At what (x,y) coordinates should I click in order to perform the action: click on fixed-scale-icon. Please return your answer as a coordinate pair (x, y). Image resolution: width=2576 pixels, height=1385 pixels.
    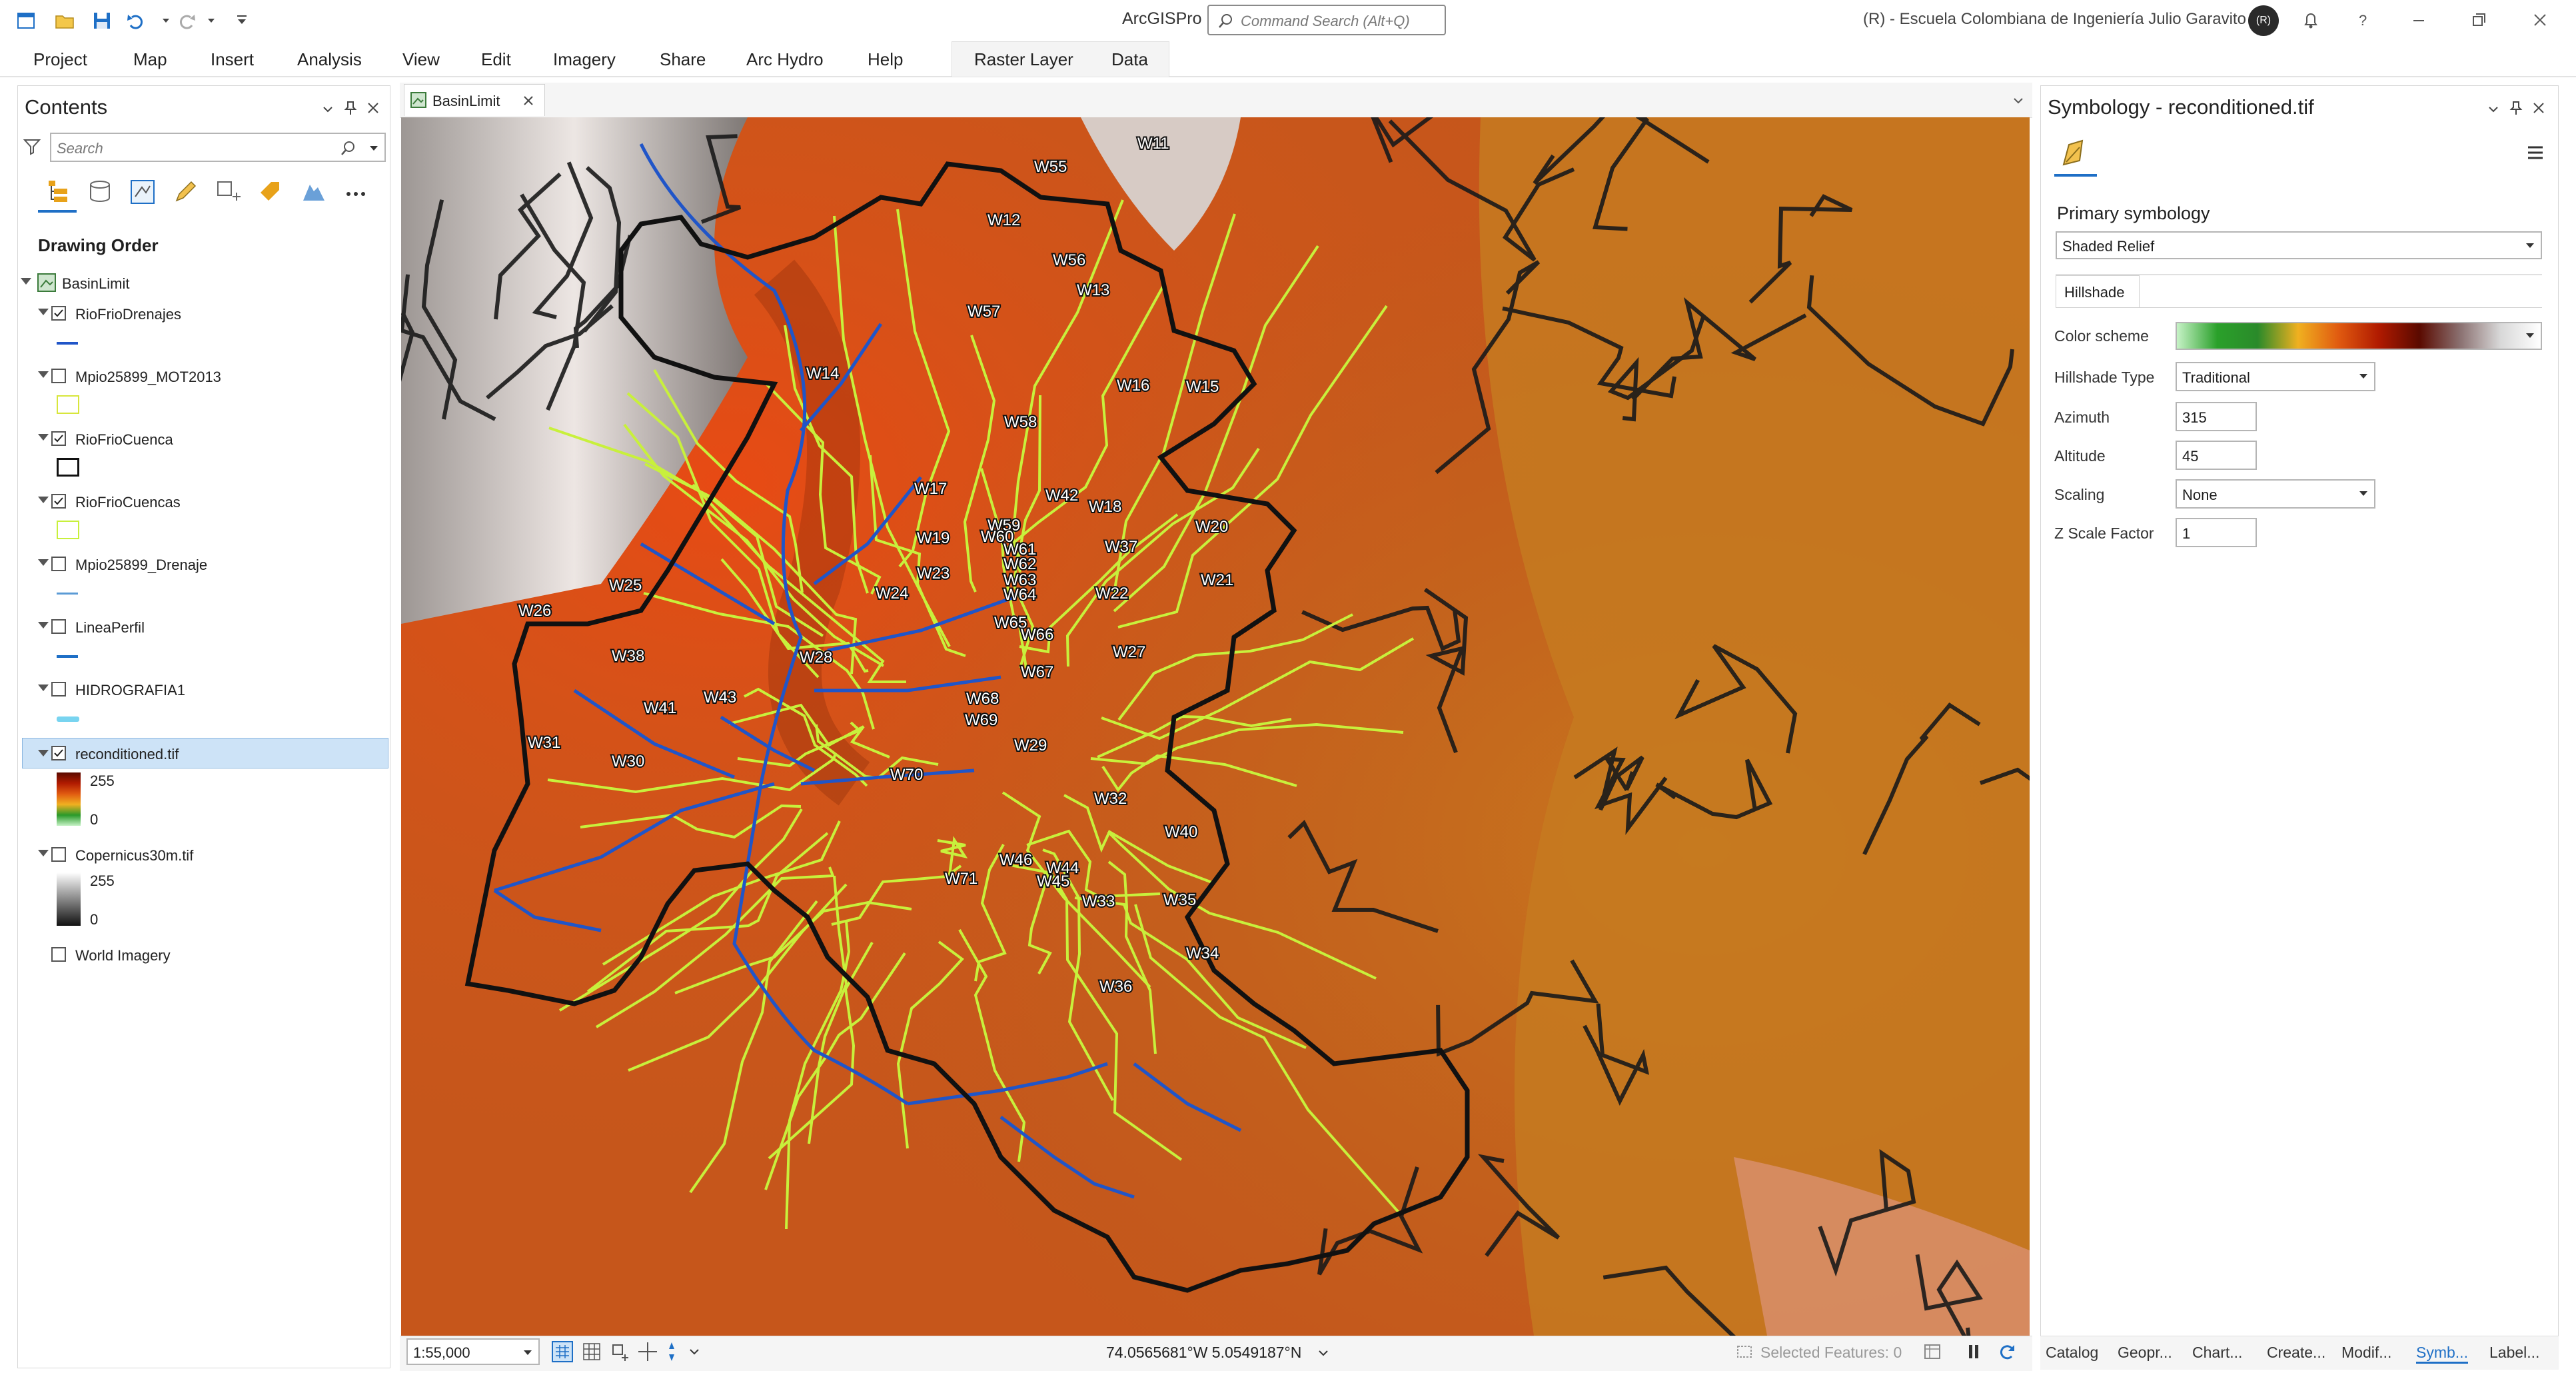
    Looking at the image, I should click on (562, 1352).